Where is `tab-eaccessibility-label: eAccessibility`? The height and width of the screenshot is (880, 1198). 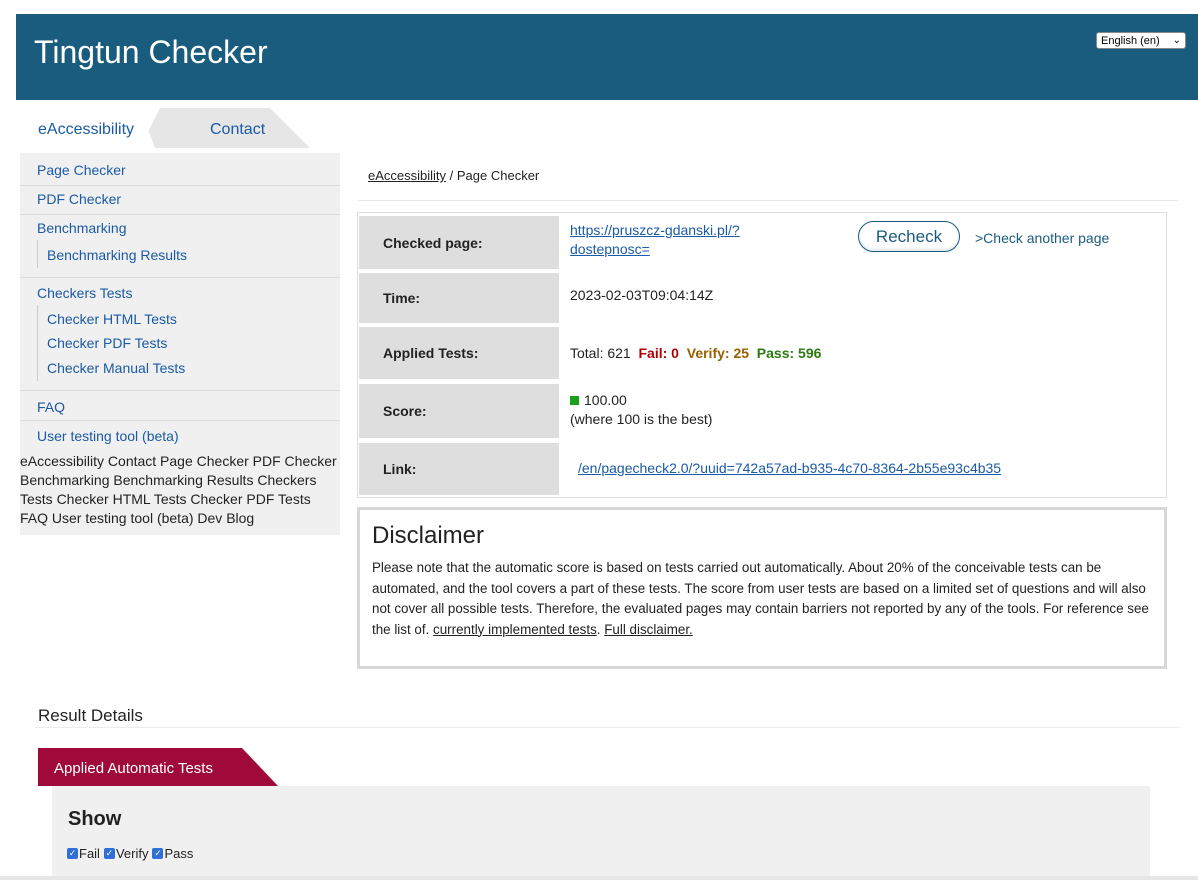
tab-eaccessibility-label: eAccessibility is located at coordinates (86, 129).